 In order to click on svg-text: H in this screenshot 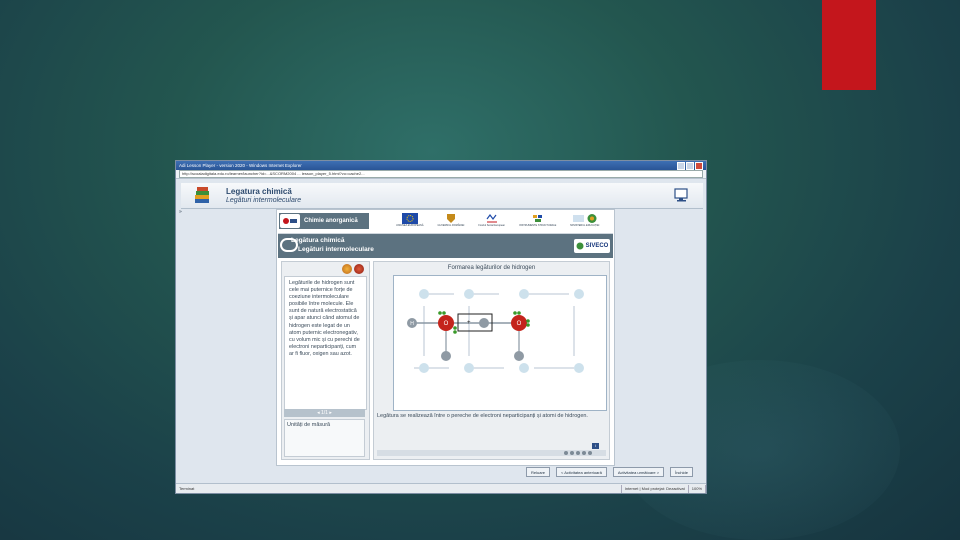, I will do `click(412, 324)`.